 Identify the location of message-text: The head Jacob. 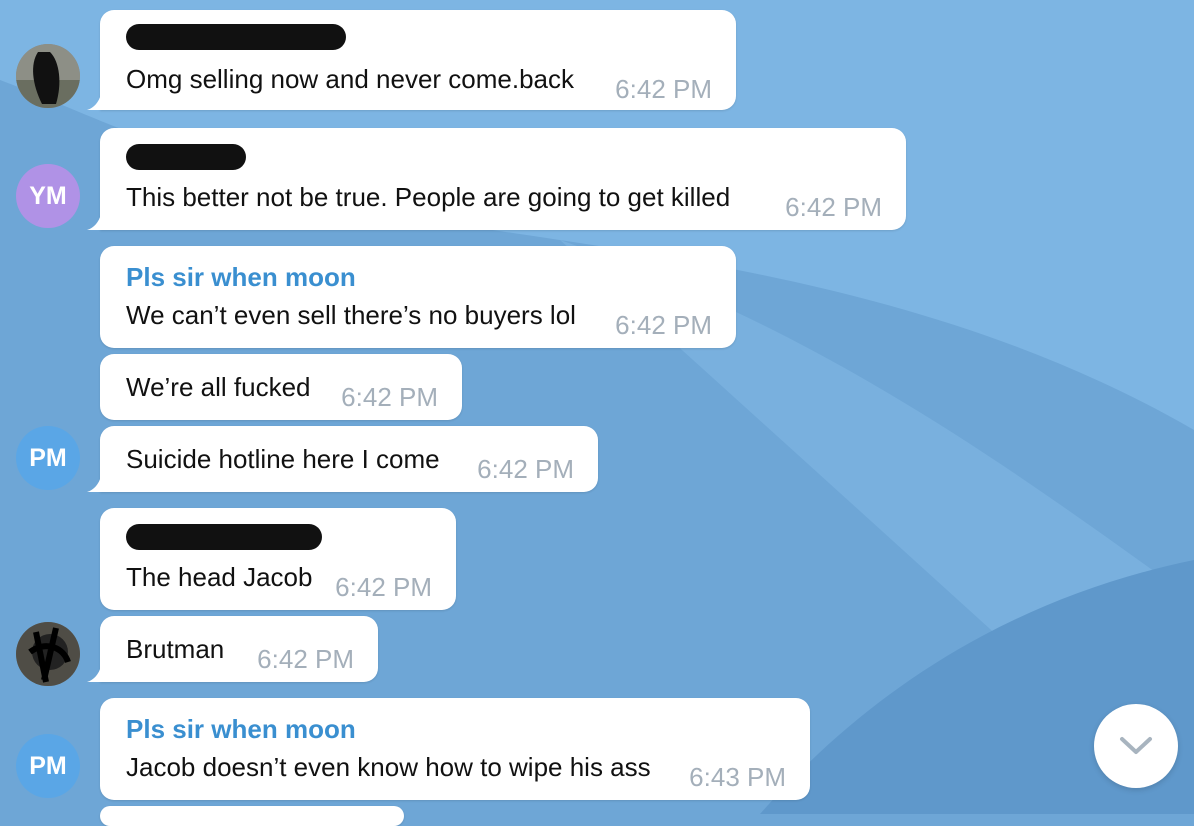
(219, 577).